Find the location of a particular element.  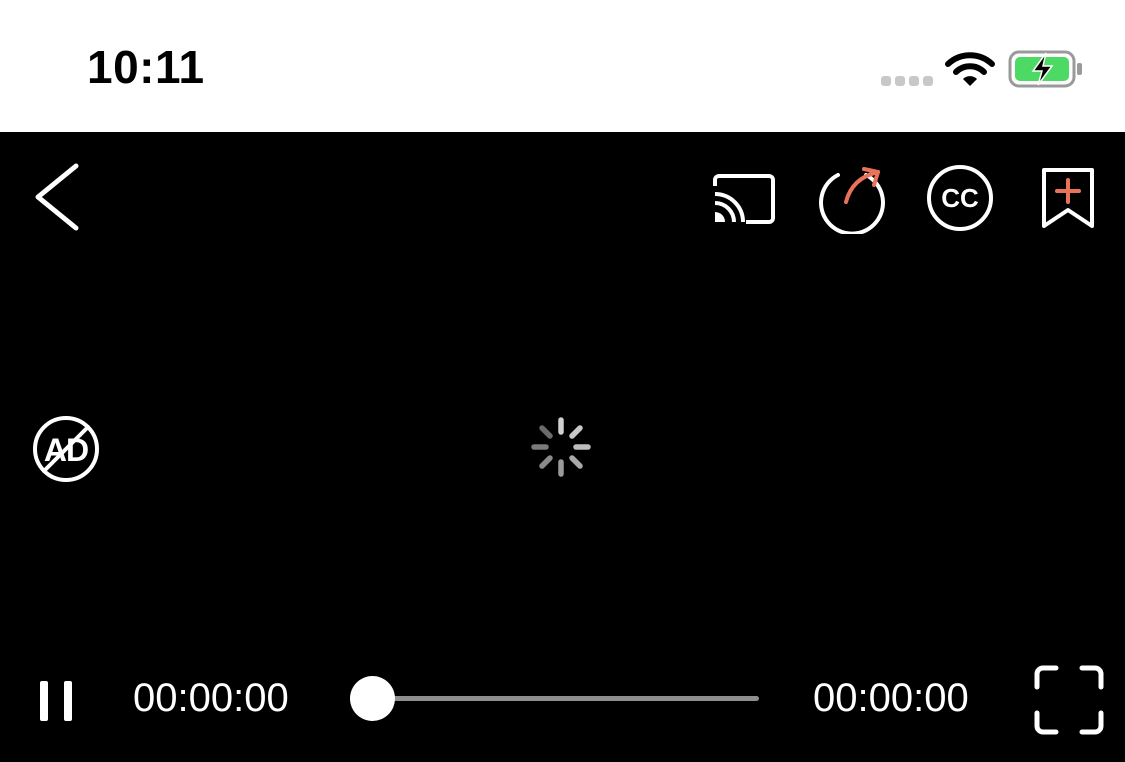

spinner-icon is located at coordinates (561, 447).